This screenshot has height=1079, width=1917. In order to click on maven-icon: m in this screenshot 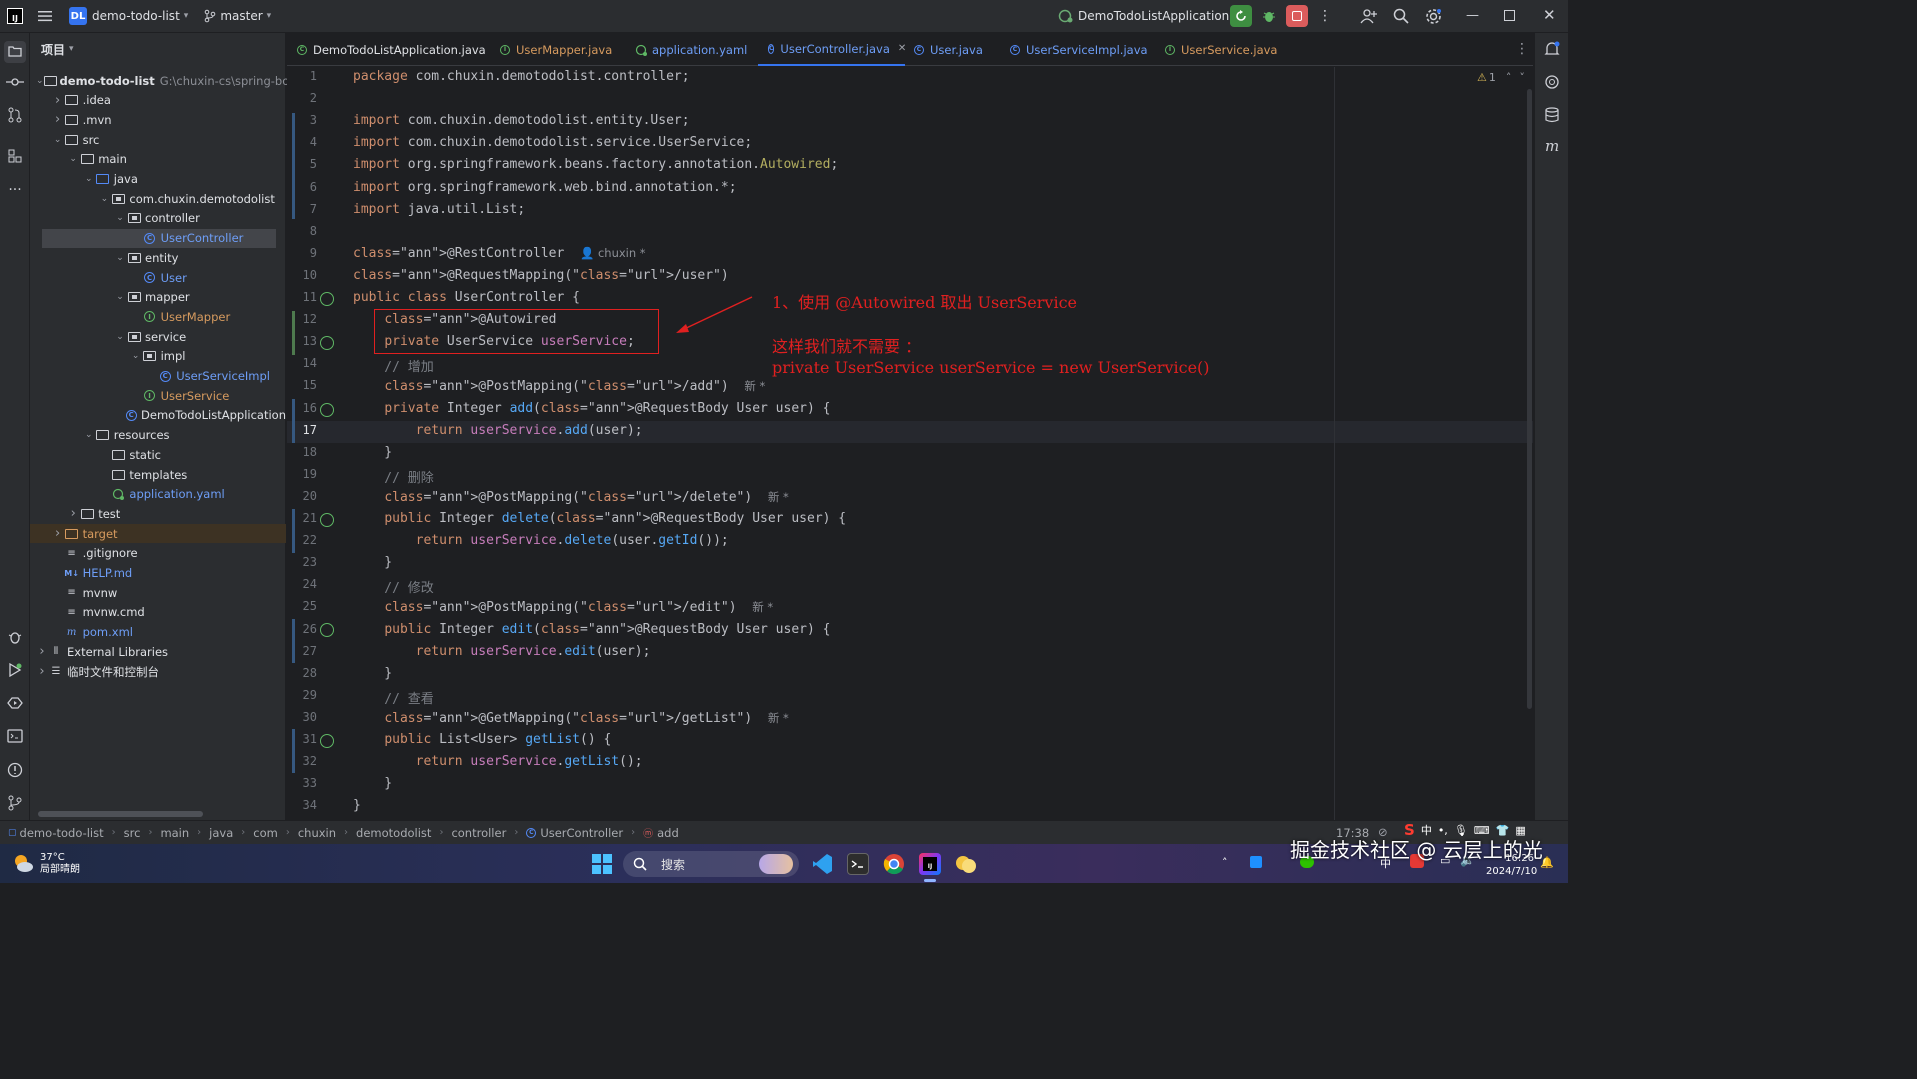, I will do `click(1552, 146)`.